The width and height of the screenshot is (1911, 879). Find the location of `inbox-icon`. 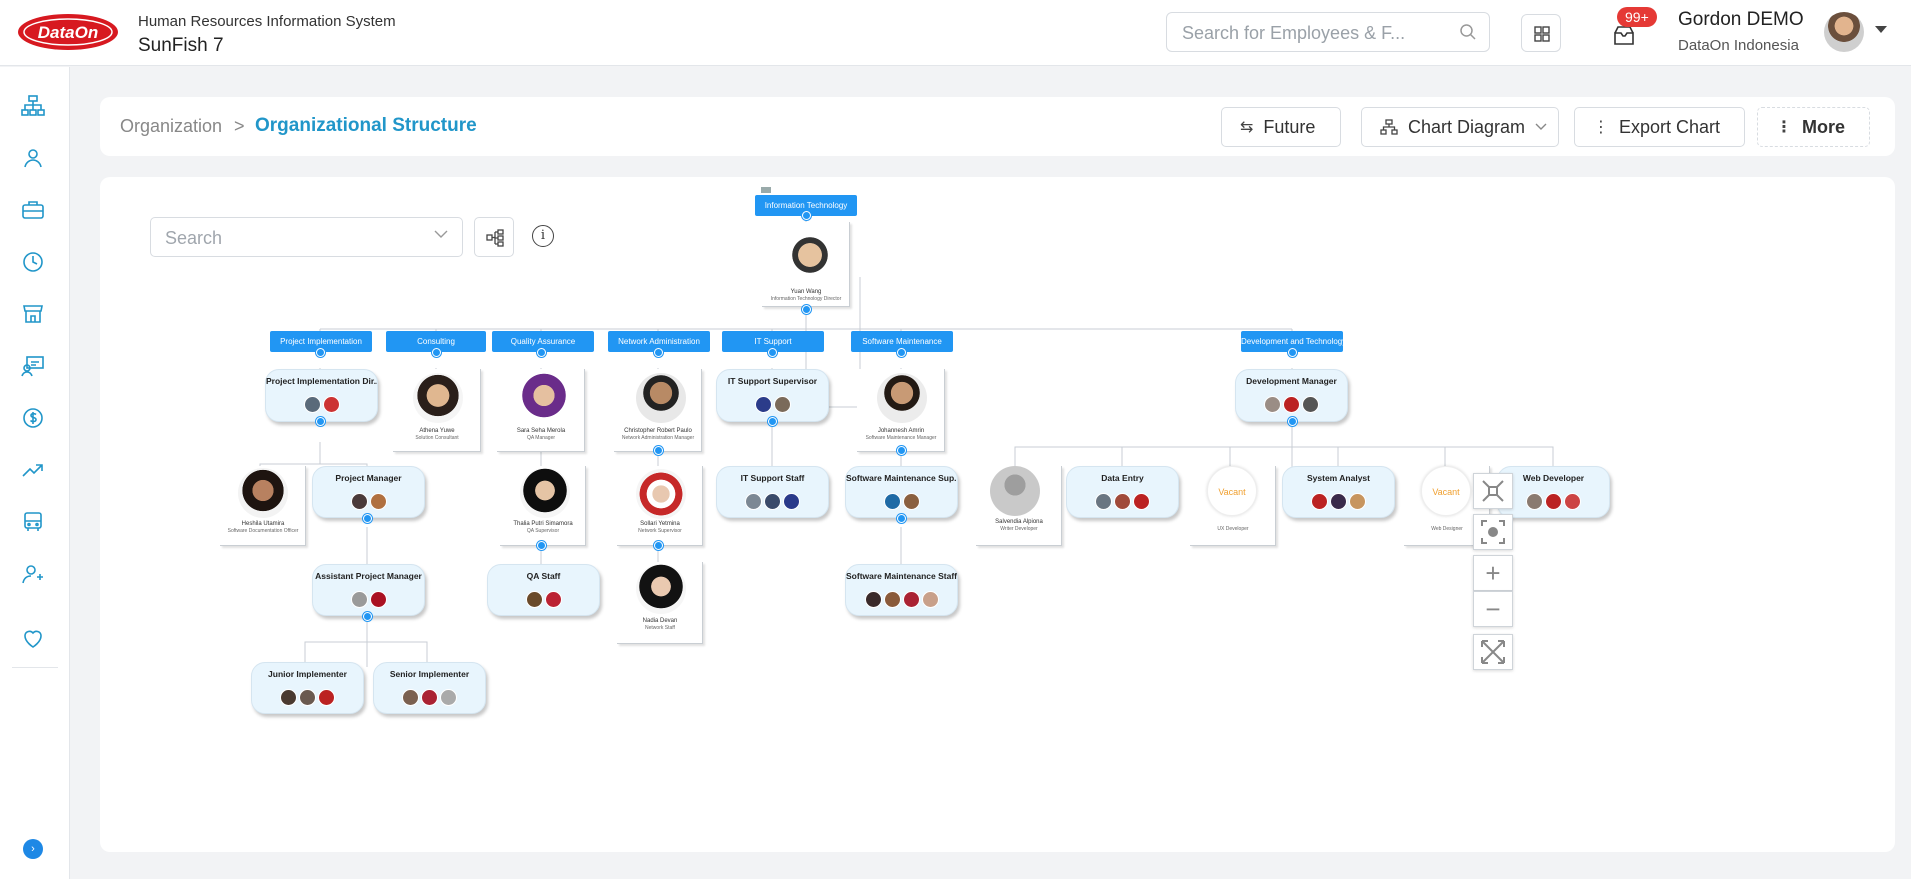

inbox-icon is located at coordinates (1624, 35).